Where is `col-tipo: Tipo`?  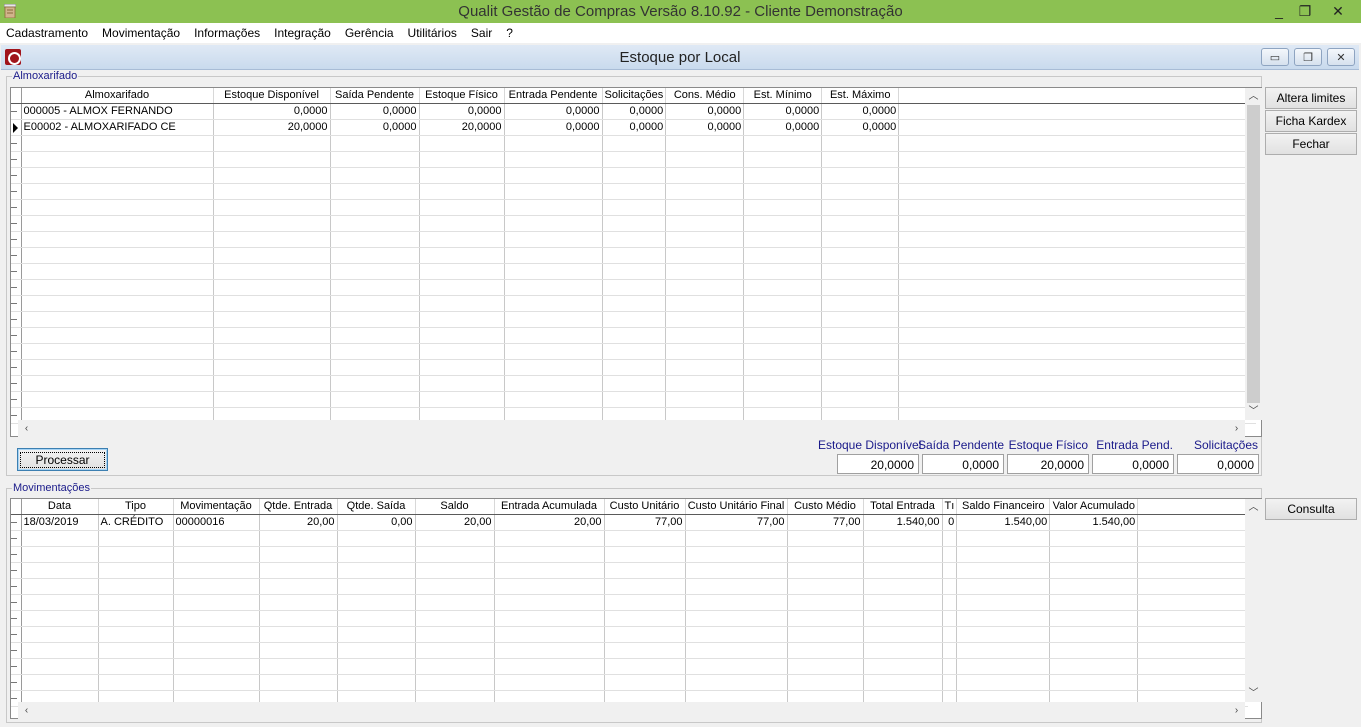 col-tipo: Tipo is located at coordinates (136, 507).